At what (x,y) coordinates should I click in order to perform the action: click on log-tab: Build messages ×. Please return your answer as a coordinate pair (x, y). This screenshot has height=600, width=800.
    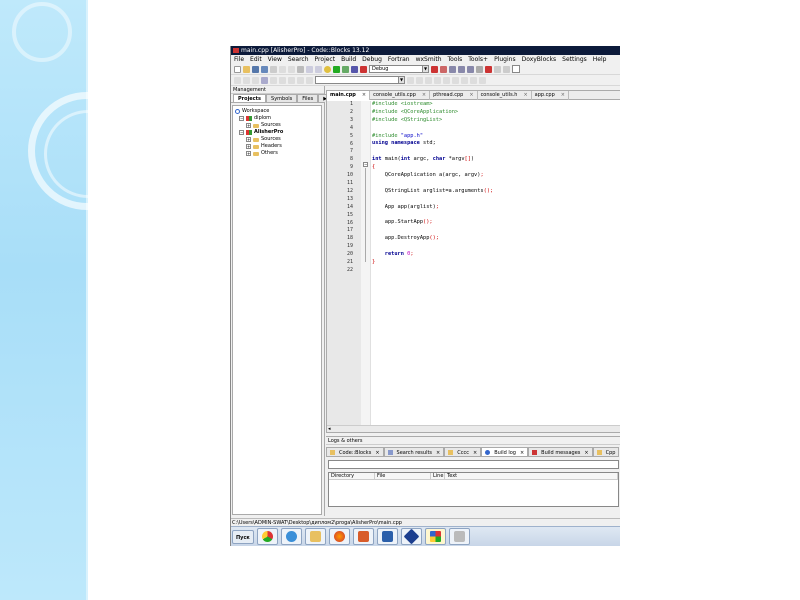
    Looking at the image, I should click on (560, 452).